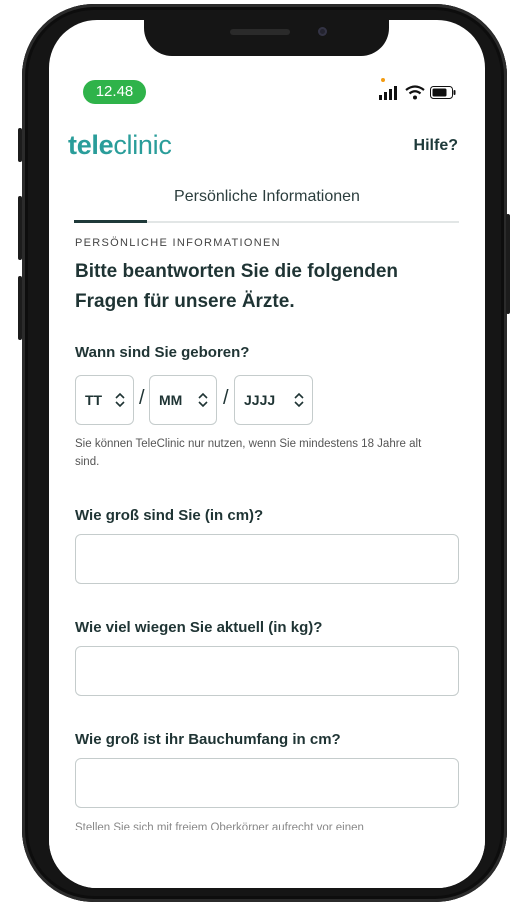 This screenshot has height=906, width=512. Describe the element at coordinates (91, 145) in the screenshot. I see `logo-bold-part: tele` at that location.